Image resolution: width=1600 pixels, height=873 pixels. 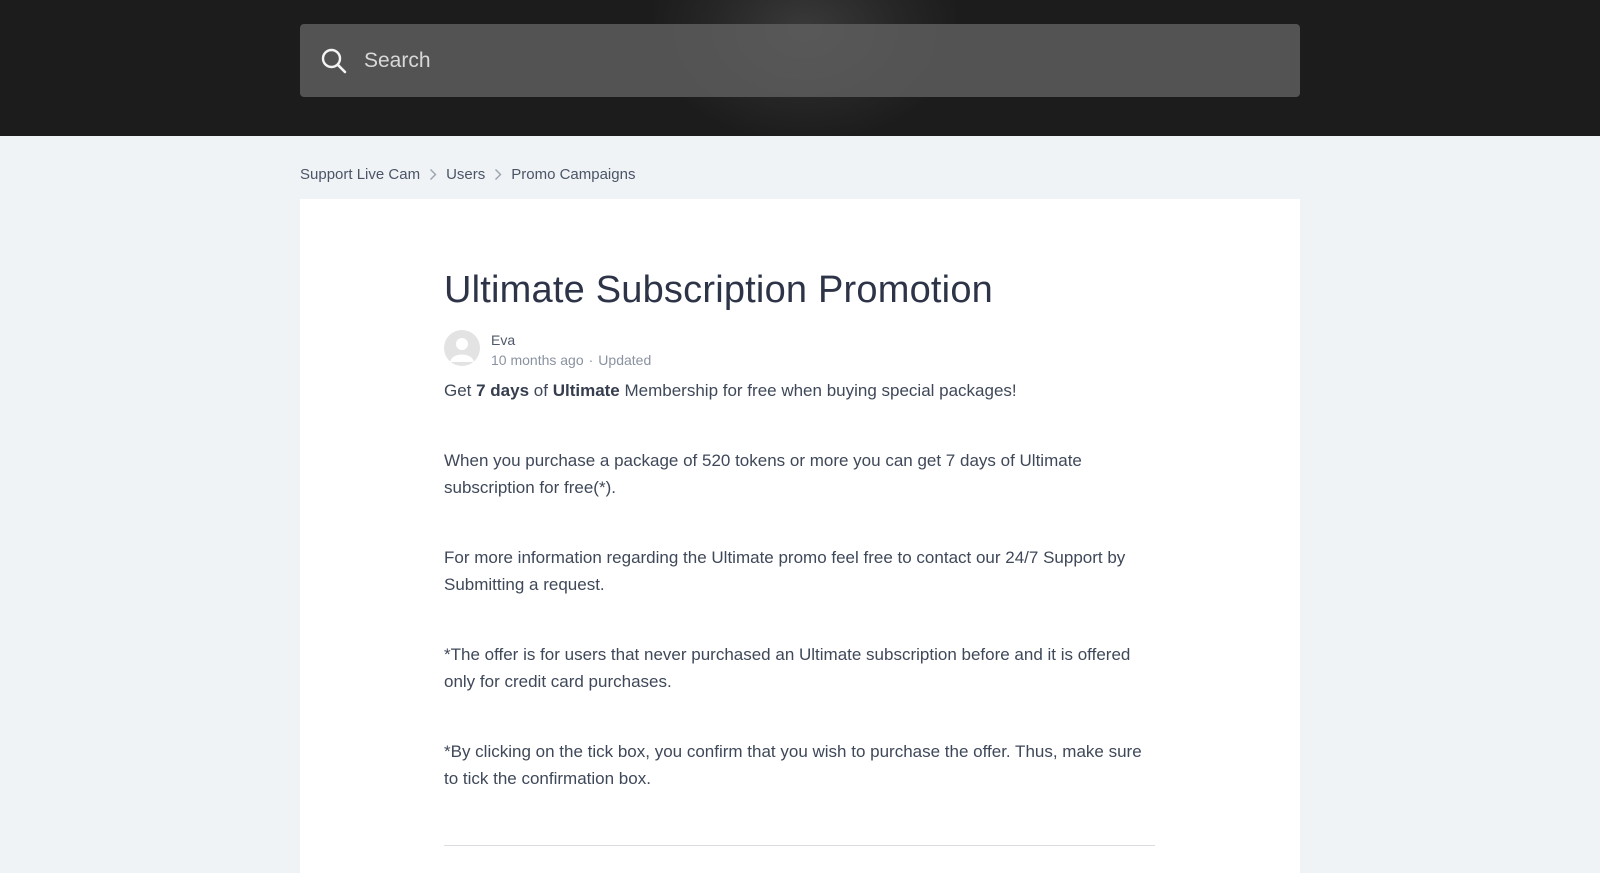 What do you see at coordinates (462, 348) in the screenshot?
I see `avatar-user-icon` at bounding box center [462, 348].